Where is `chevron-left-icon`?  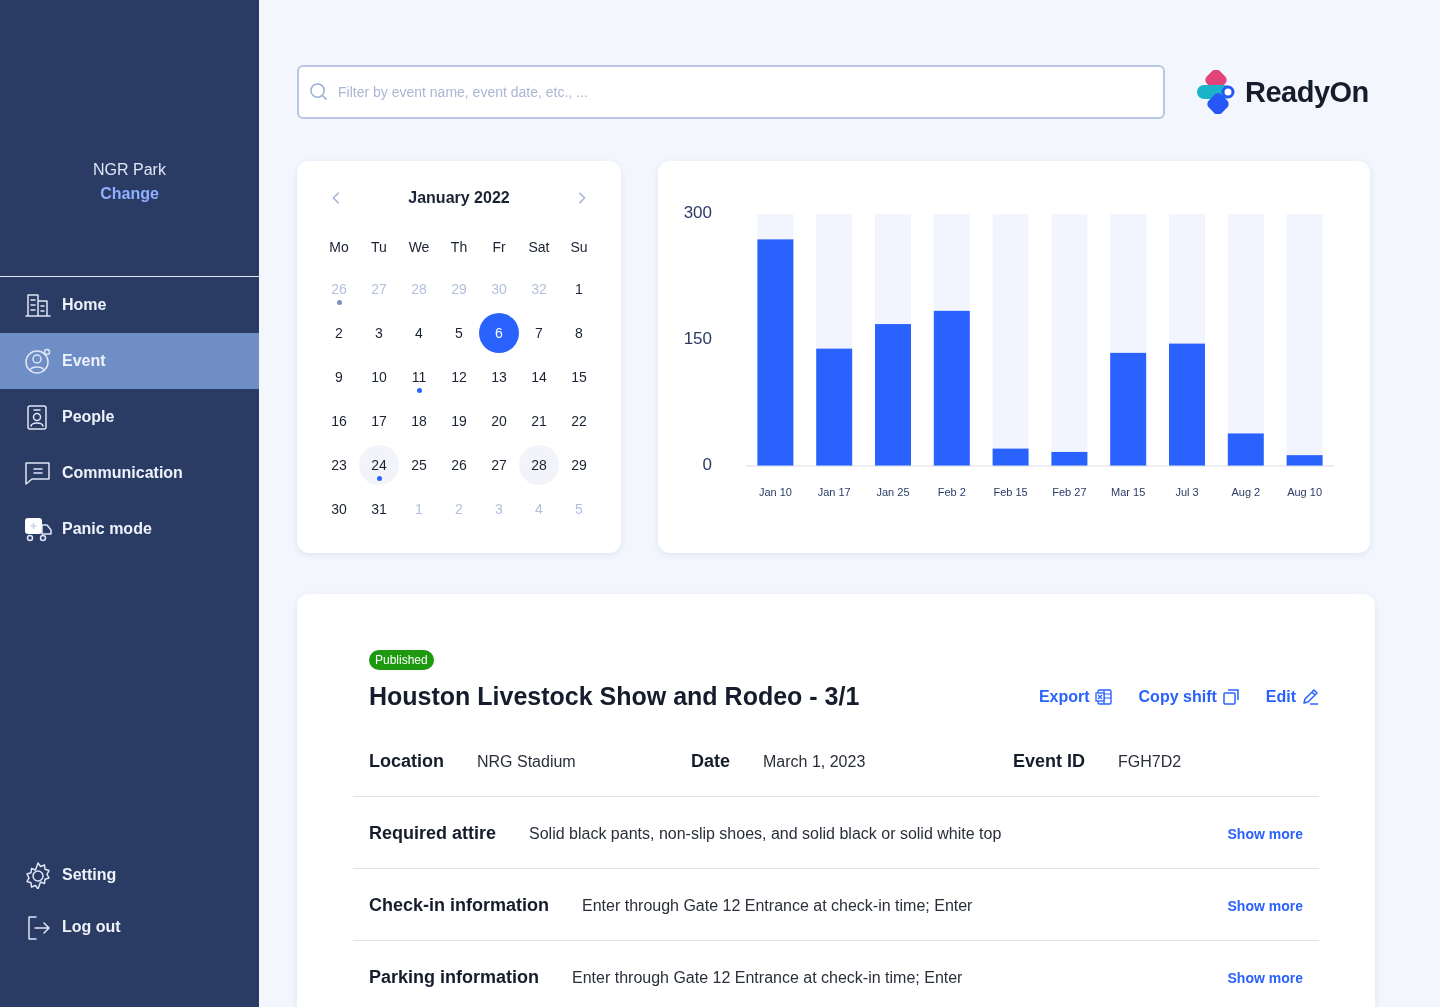 chevron-left-icon is located at coordinates (336, 198).